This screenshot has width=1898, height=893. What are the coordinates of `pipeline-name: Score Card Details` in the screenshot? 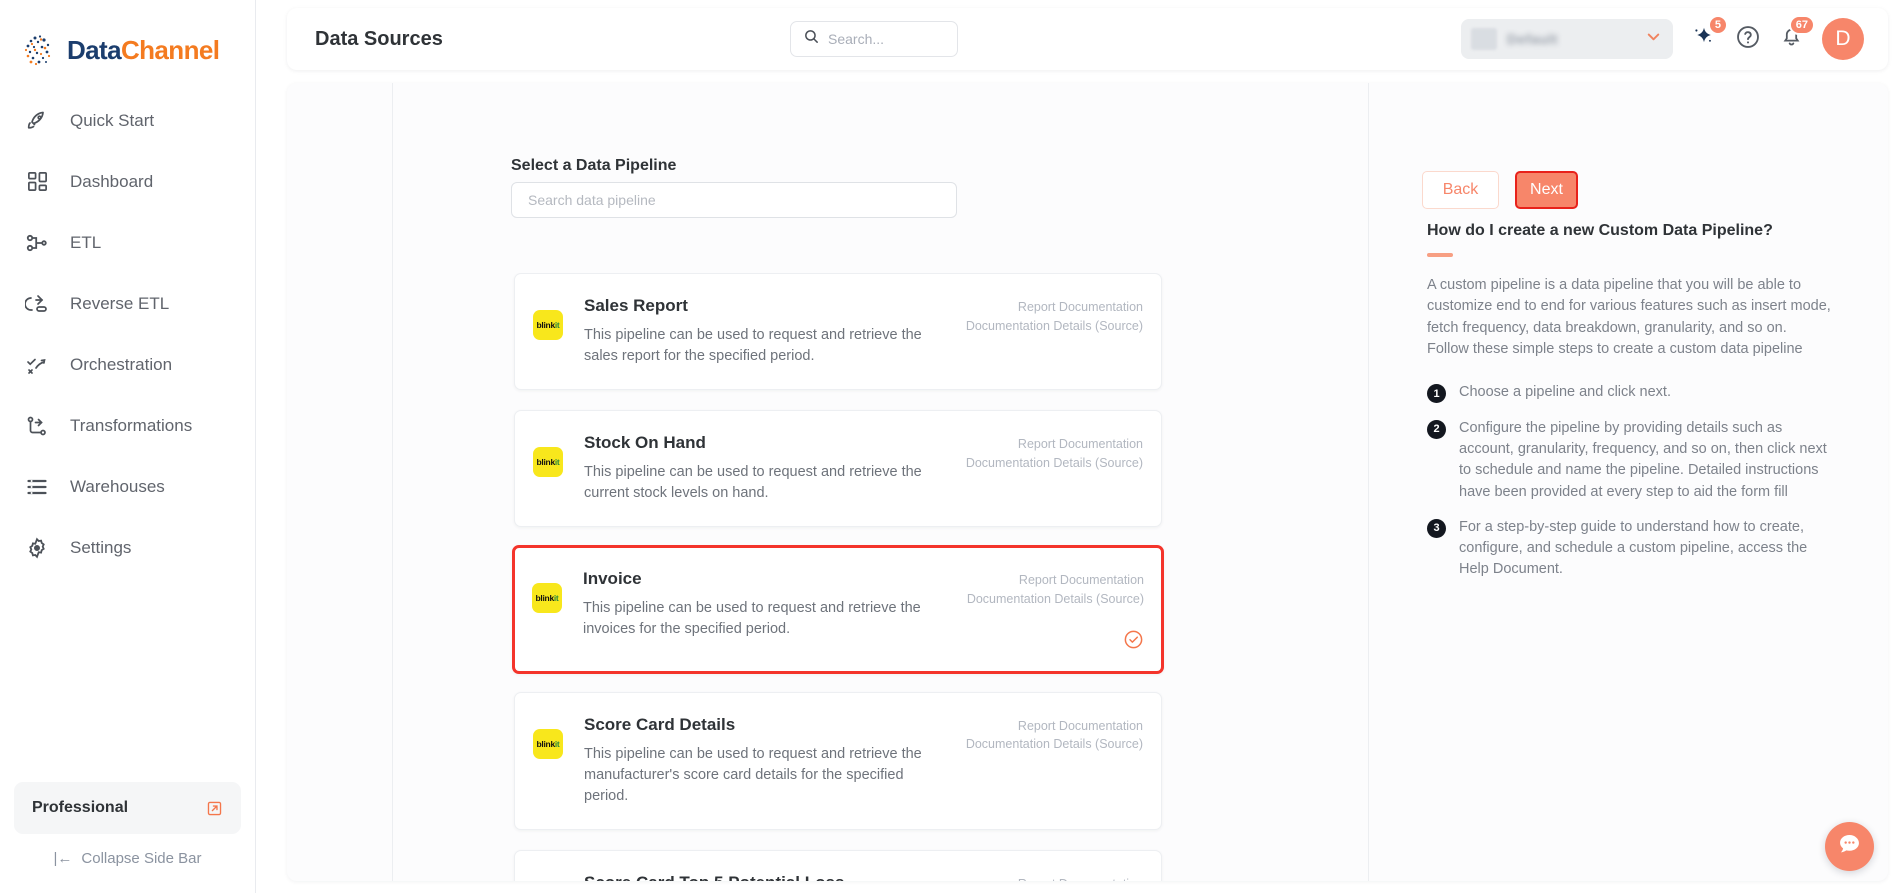 It's located at (660, 724).